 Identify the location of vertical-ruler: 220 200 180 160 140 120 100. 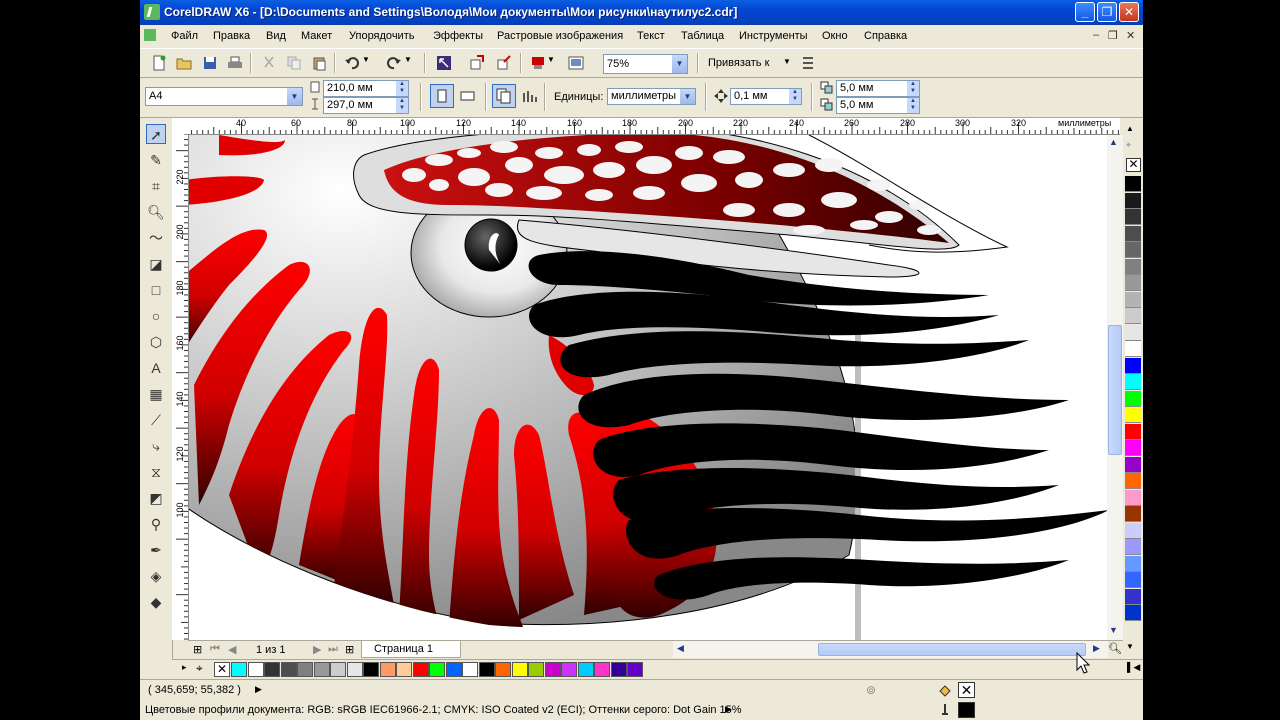
(180, 387).